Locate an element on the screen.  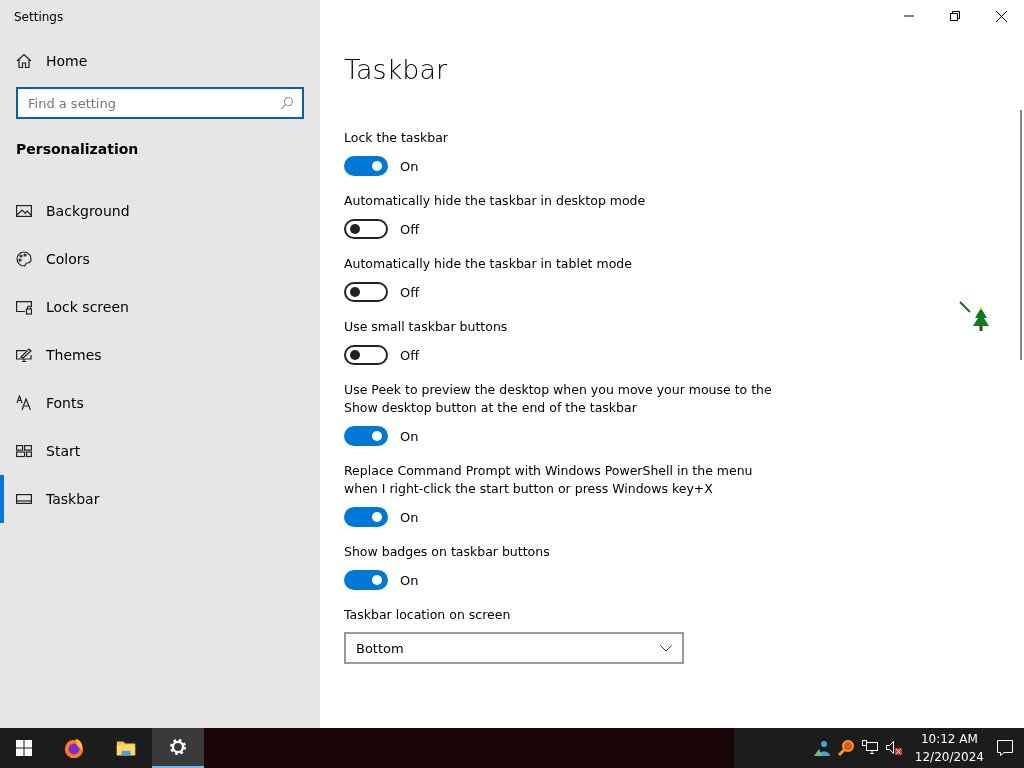
fonts-icon is located at coordinates (24, 403).